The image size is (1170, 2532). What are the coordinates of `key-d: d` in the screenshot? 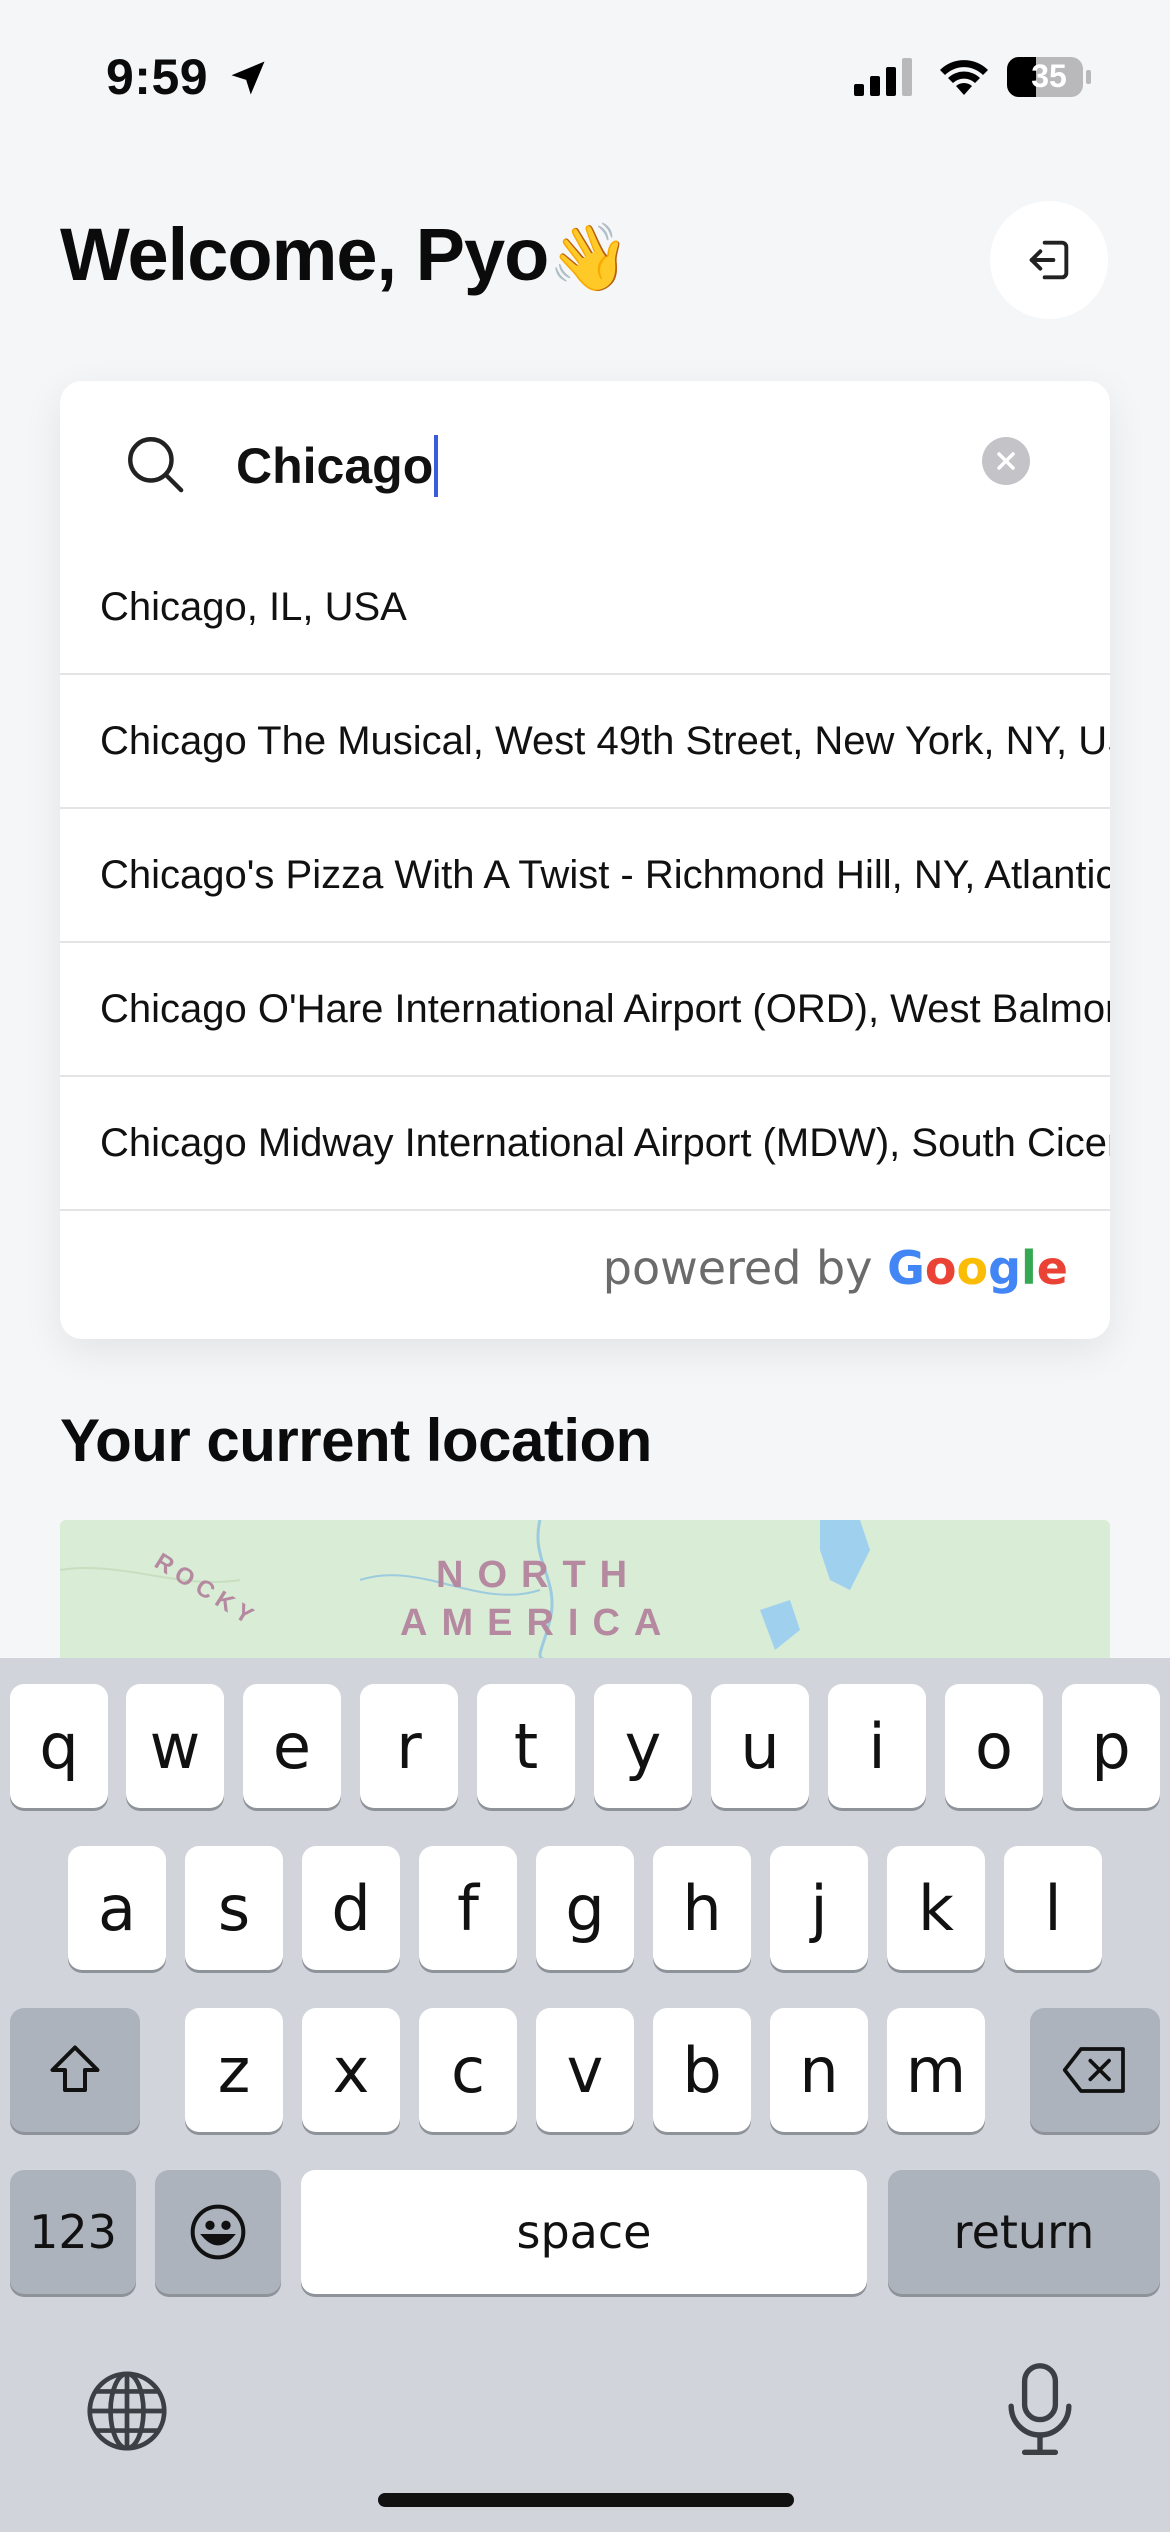 It's located at (351, 1908).